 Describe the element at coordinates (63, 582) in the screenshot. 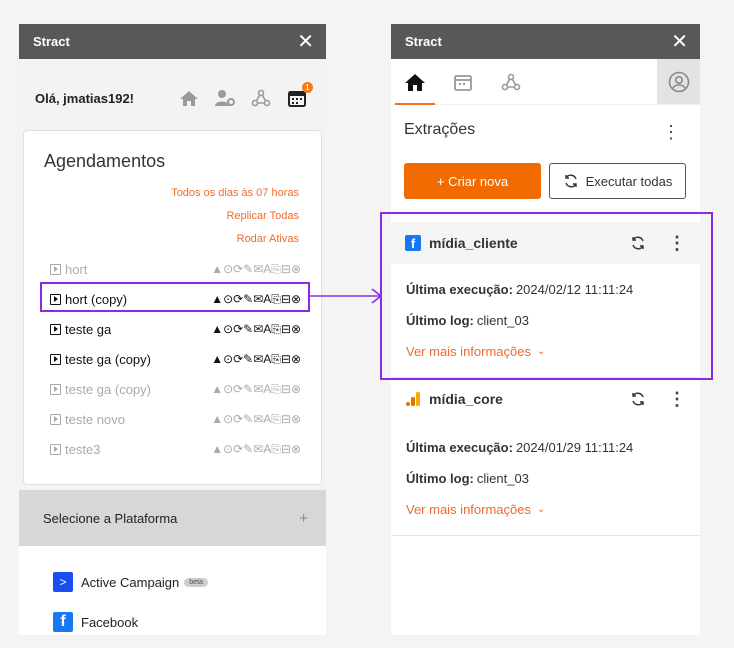

I see `active-campaign-icon: >` at that location.